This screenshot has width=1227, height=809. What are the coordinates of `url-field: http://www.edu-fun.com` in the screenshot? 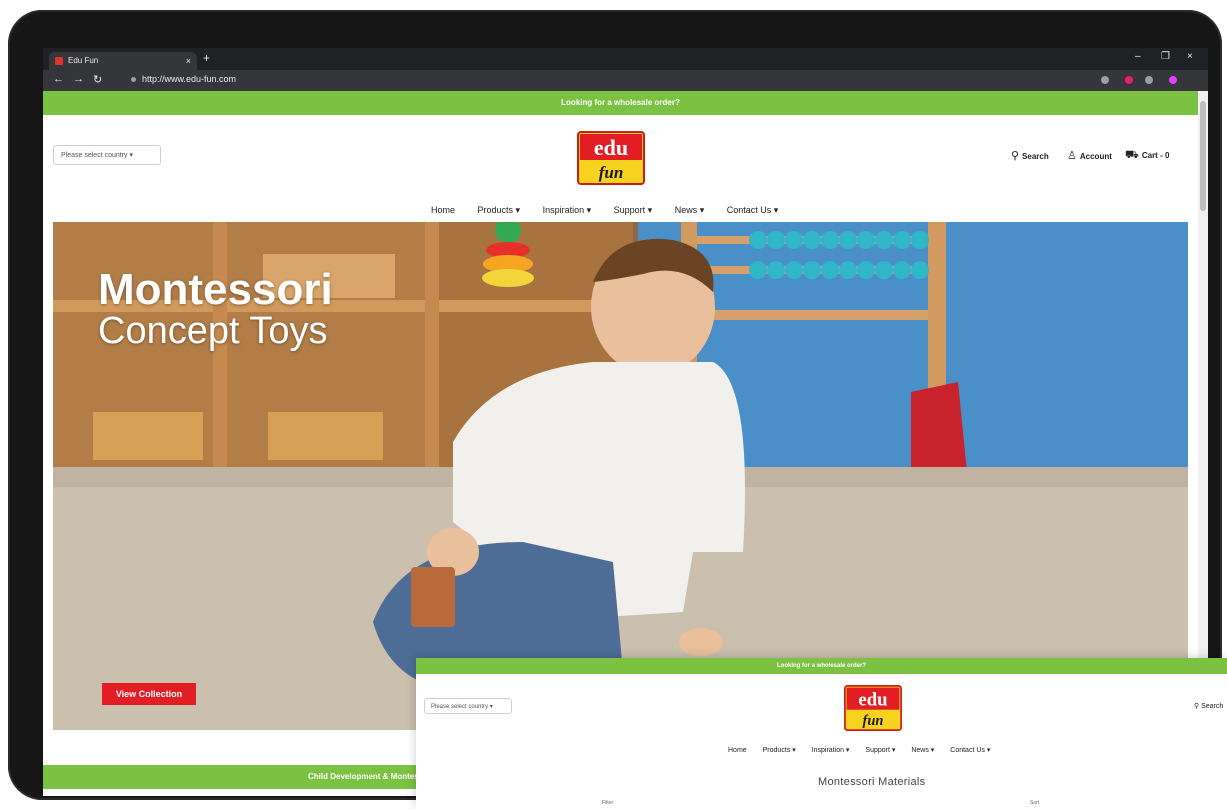 It's located at (183, 79).